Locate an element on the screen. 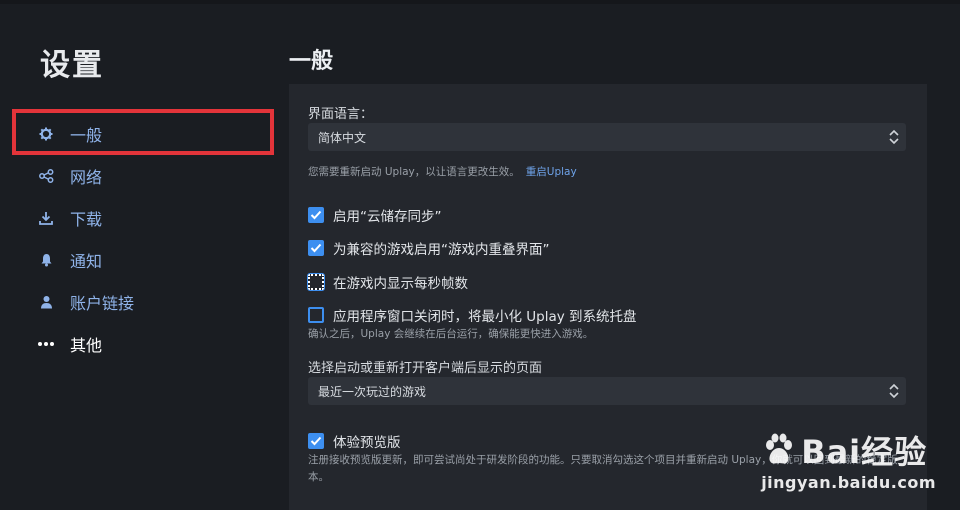  language-label: 界面语言： is located at coordinates (341, 114).